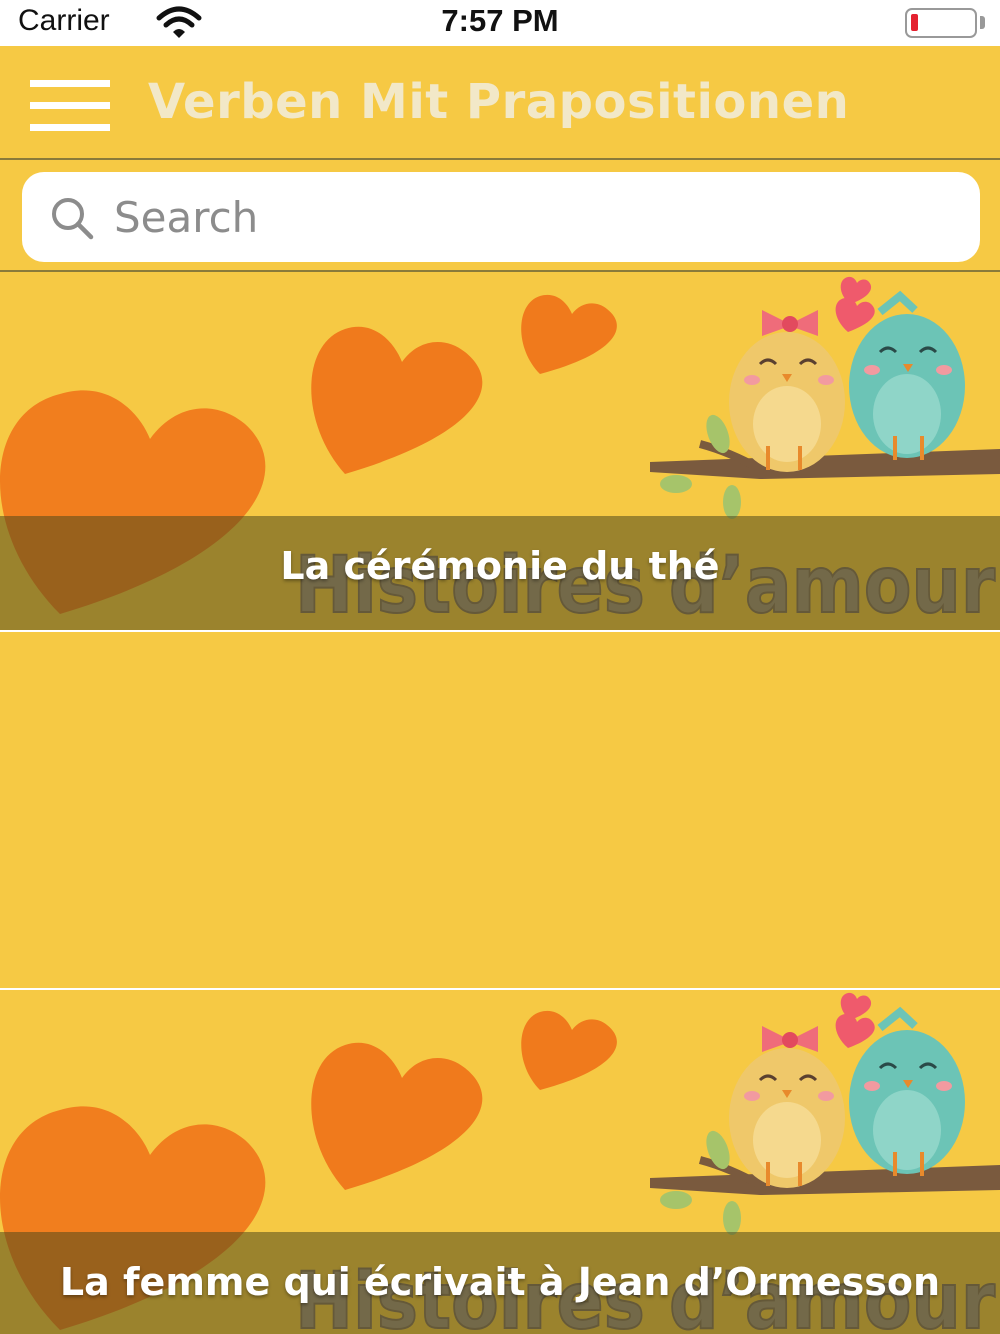  I want to click on page-title: Verben Mit Prapositionen, so click(499, 102).